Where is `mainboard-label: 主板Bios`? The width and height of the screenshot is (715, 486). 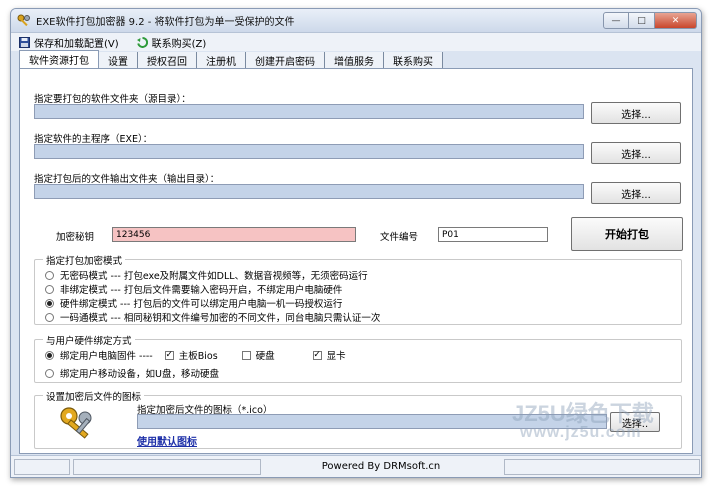 mainboard-label: 主板Bios is located at coordinates (198, 356).